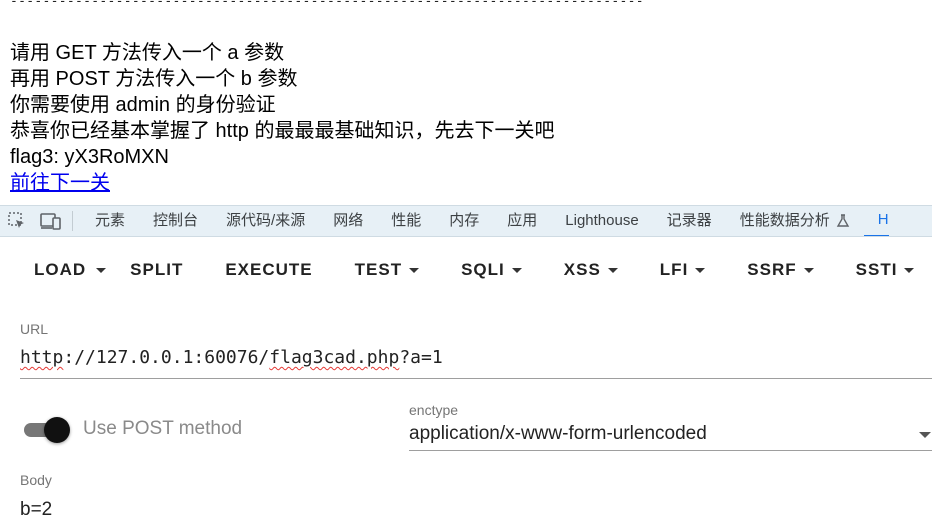 The width and height of the screenshot is (932, 528). Describe the element at coordinates (483, 269) in the screenshot. I see `sqli-menu-label: SQLI` at that location.